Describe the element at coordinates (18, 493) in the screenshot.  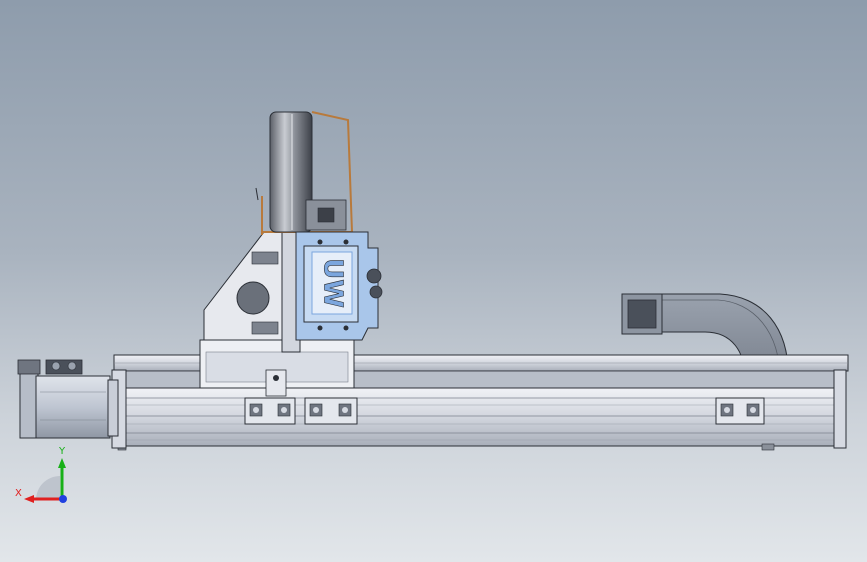
I see `x-axis-label: X` at that location.